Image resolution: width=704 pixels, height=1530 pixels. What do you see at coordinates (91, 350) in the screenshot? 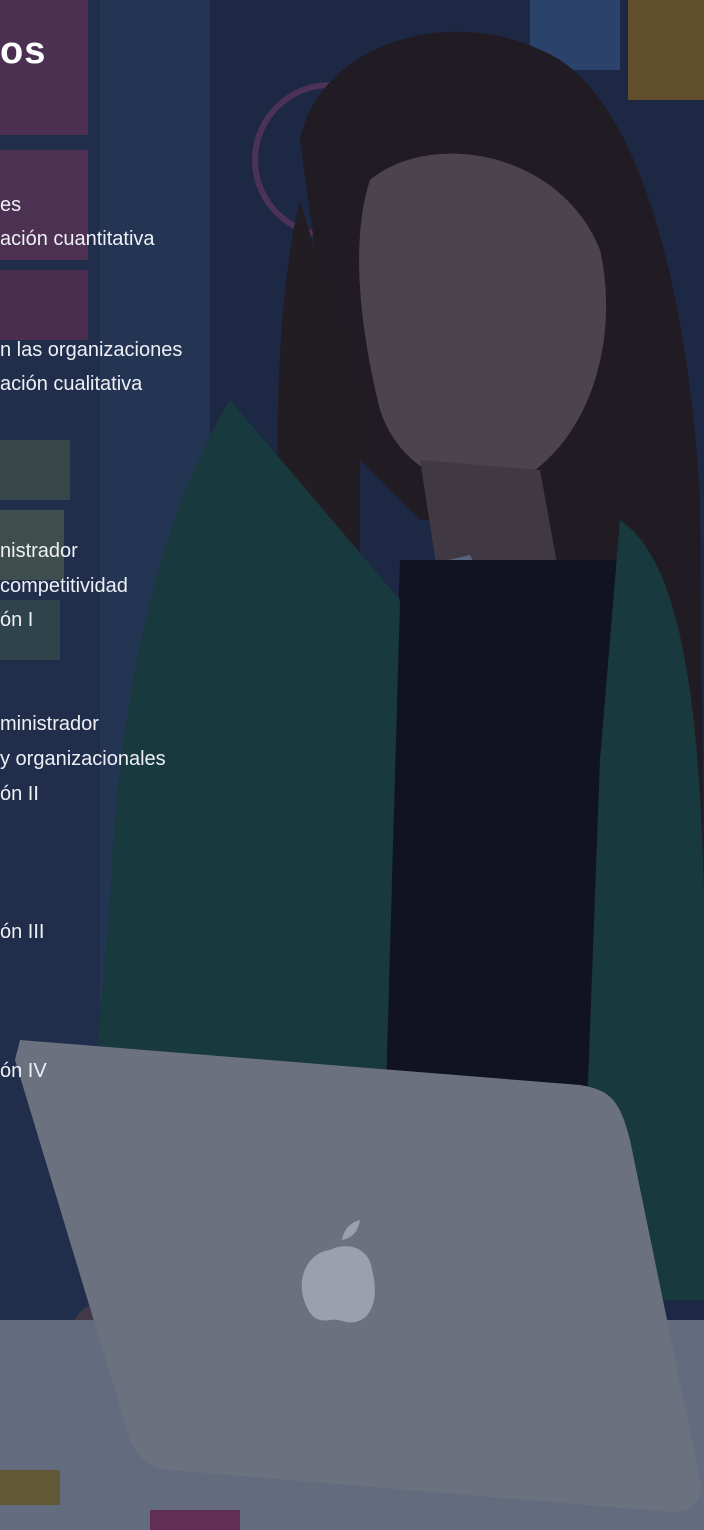
I see `course-item: n las organizaciones` at bounding box center [91, 350].